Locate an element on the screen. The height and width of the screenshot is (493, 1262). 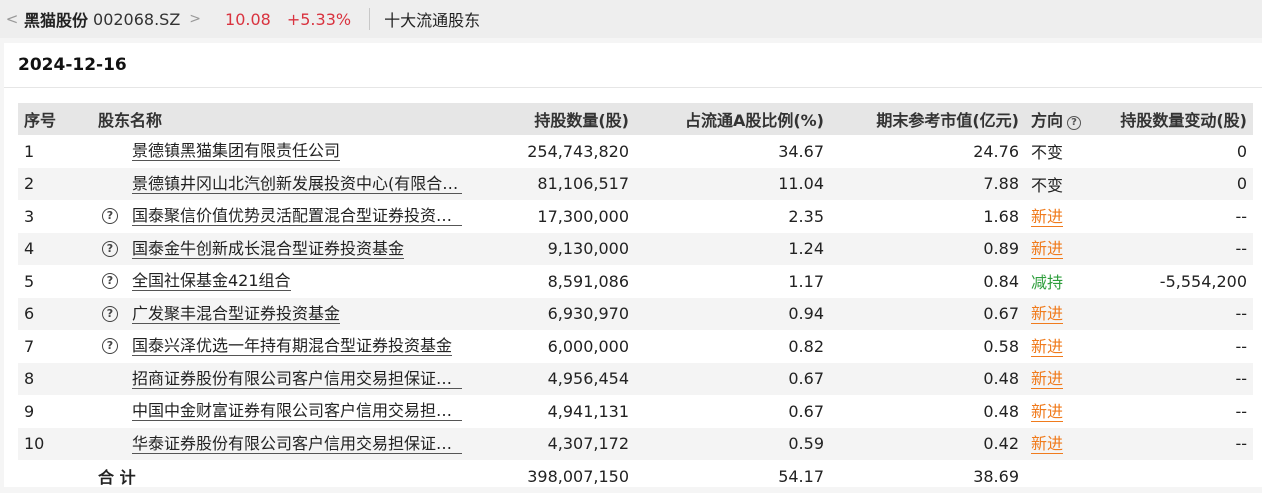
row-number: 8 is located at coordinates (55, 378).